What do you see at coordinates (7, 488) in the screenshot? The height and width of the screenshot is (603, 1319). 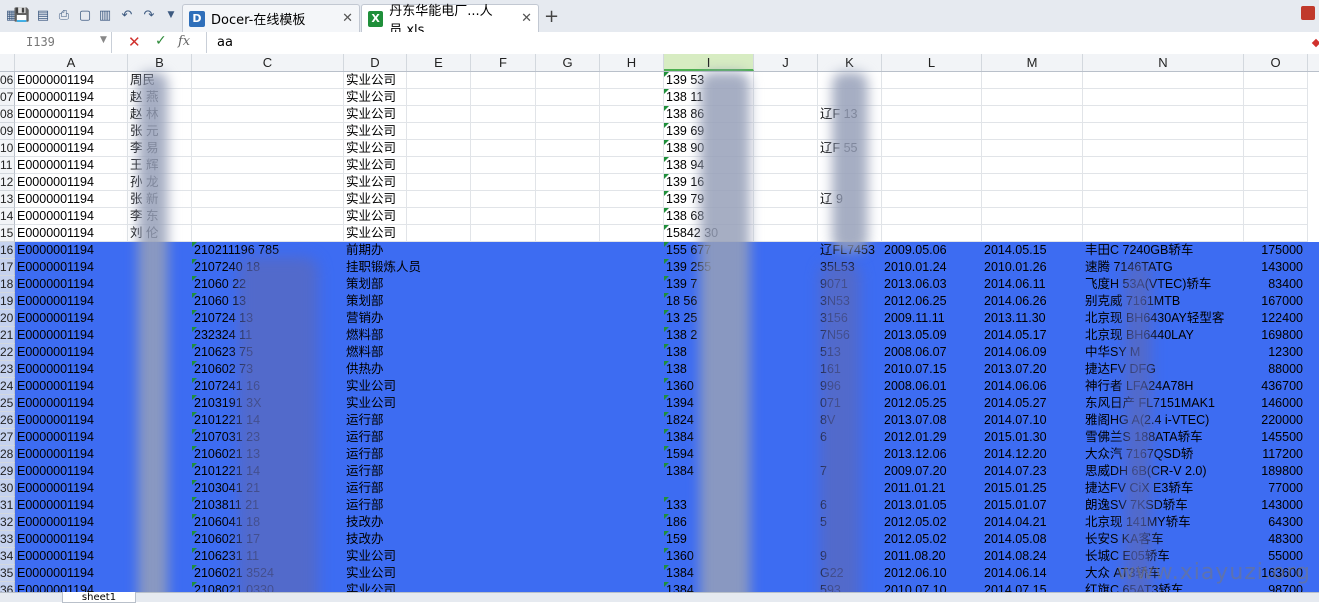 I see `row-number: 30` at bounding box center [7, 488].